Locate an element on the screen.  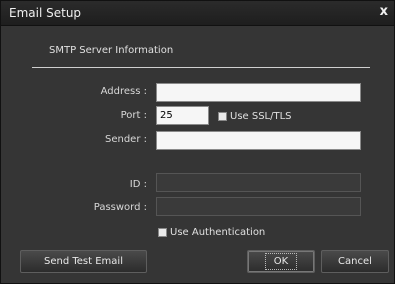
ok-label: OK is located at coordinates (281, 261).